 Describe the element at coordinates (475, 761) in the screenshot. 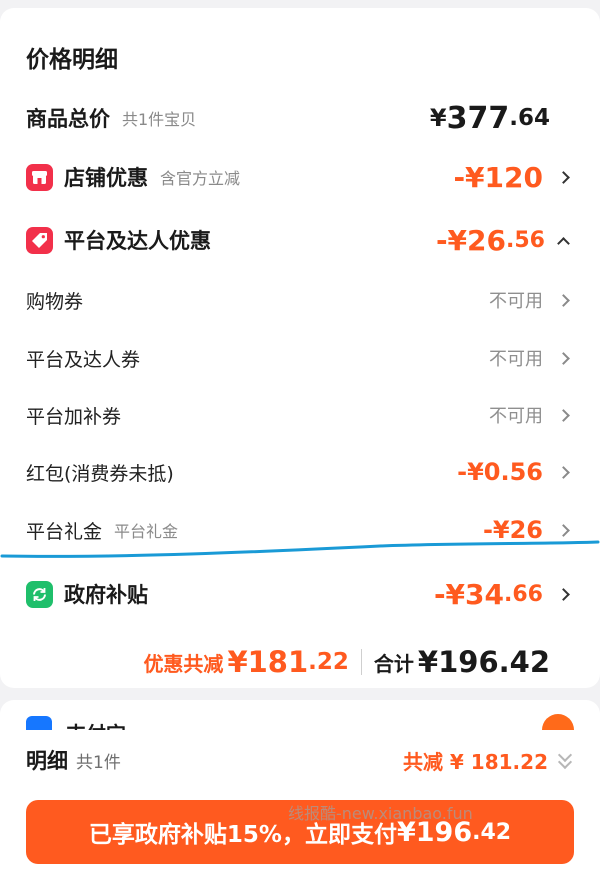

I see `detail-amount: 共减 ¥ 181.22` at that location.